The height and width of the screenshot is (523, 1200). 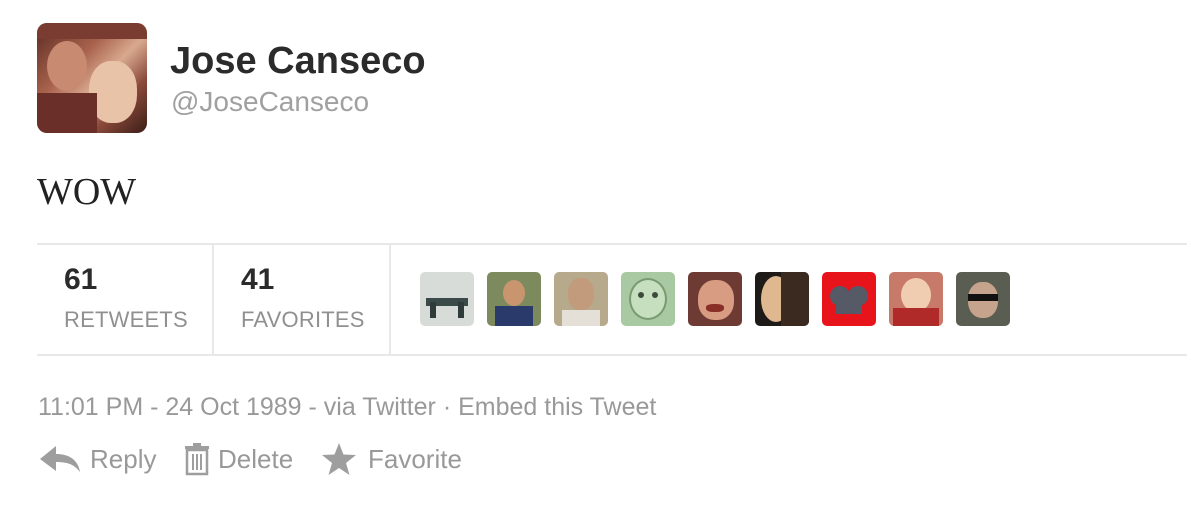 What do you see at coordinates (303, 319) in the screenshot?
I see `favorites-label: FAVORITES` at bounding box center [303, 319].